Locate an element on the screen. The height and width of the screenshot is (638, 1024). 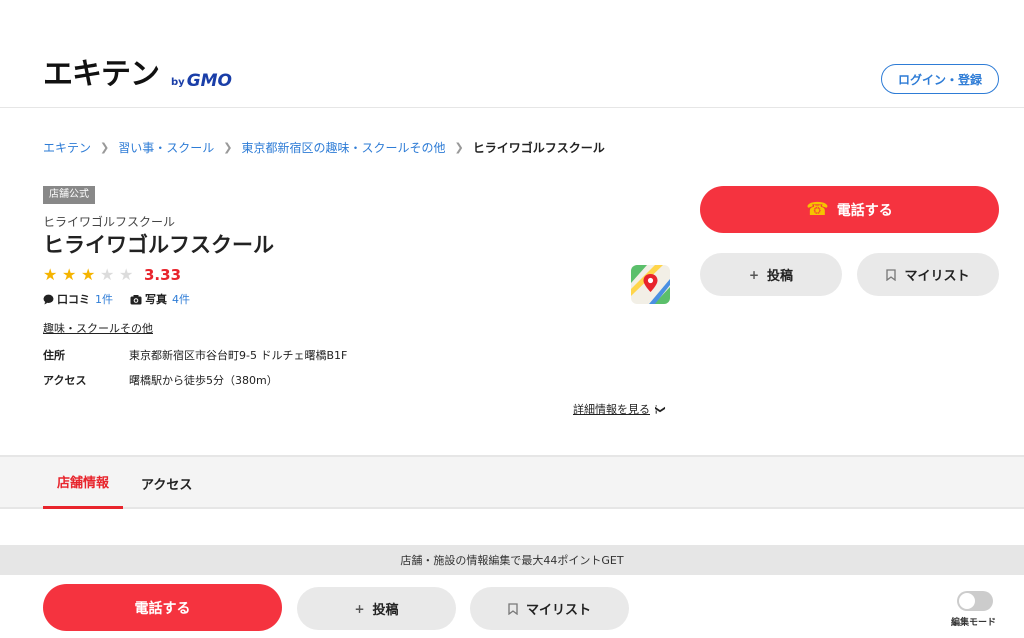
tab-shop-info: 店舗情報 is located at coordinates (83, 483).